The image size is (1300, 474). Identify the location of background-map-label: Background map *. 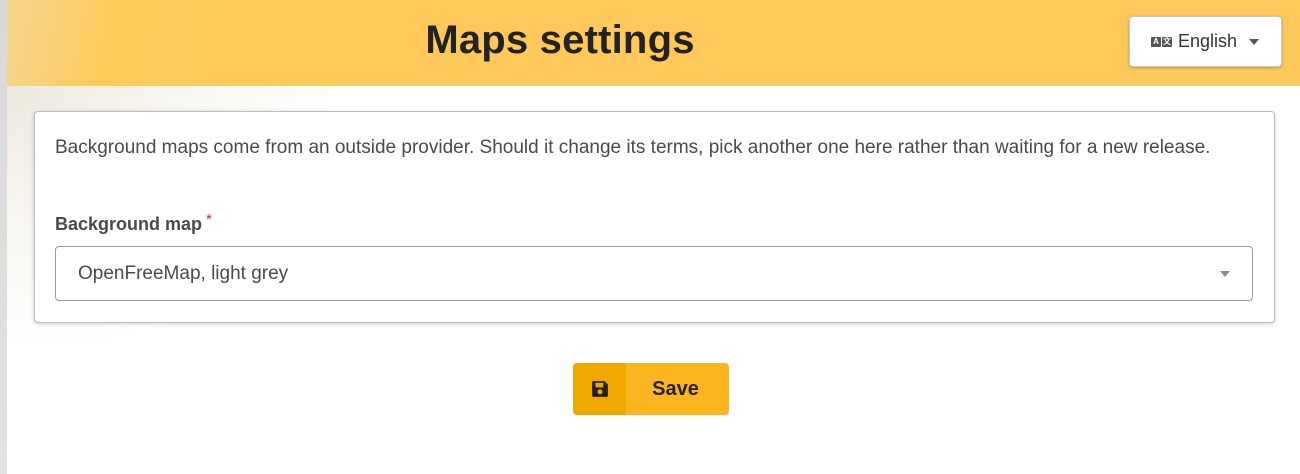
(133, 223).